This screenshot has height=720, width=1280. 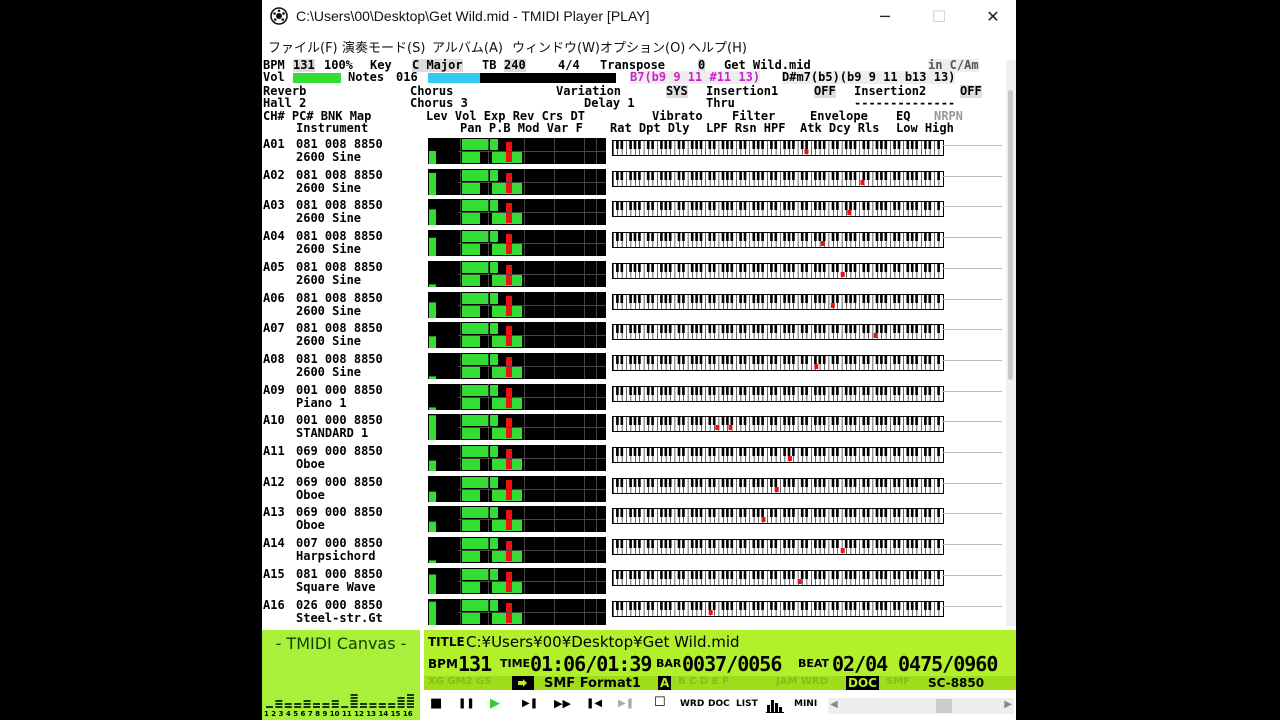 I want to click on position-slider: ◀ ▶, so click(x=921, y=706).